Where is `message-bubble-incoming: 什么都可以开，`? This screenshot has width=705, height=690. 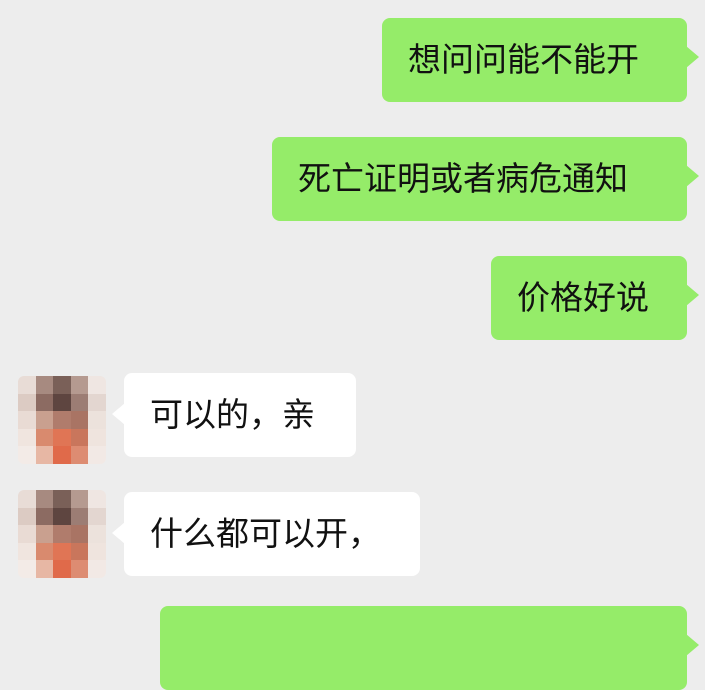
message-bubble-incoming: 什么都可以开， is located at coordinates (266, 534).